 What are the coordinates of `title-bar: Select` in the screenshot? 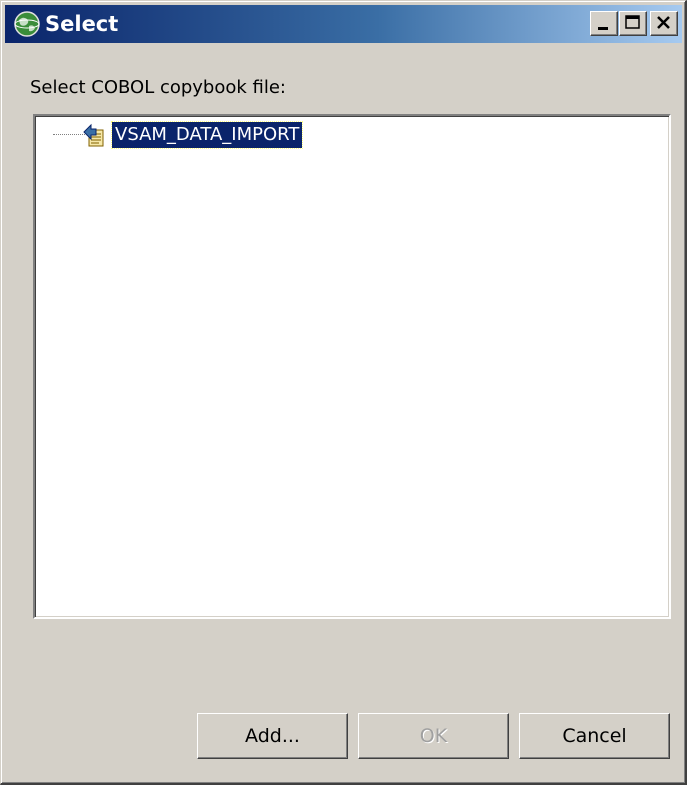 It's located at (343, 24).